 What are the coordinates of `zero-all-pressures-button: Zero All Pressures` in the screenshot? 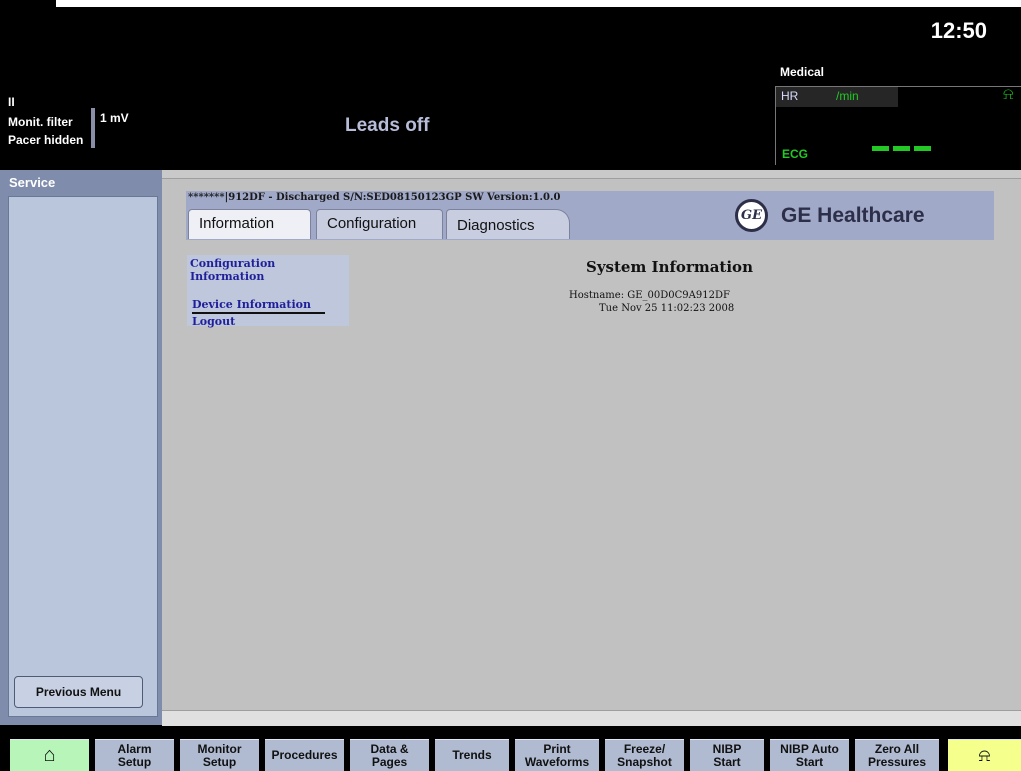 It's located at (897, 755).